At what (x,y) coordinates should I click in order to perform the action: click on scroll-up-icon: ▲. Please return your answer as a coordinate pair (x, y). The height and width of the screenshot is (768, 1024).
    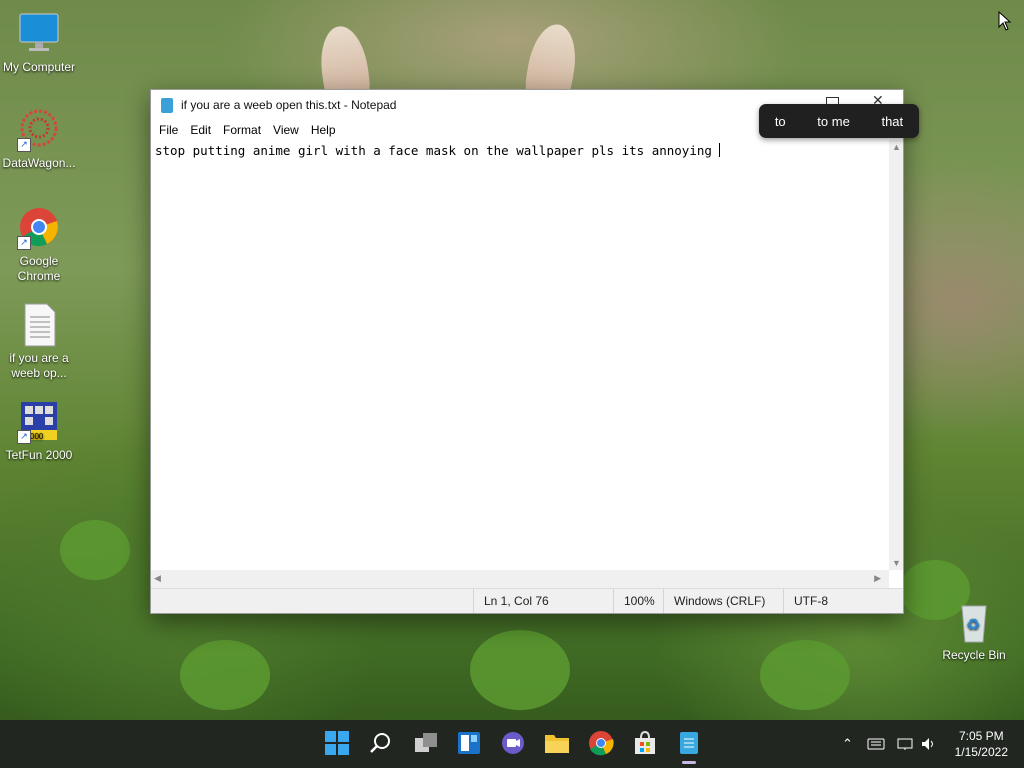
    Looking at the image, I should click on (896, 147).